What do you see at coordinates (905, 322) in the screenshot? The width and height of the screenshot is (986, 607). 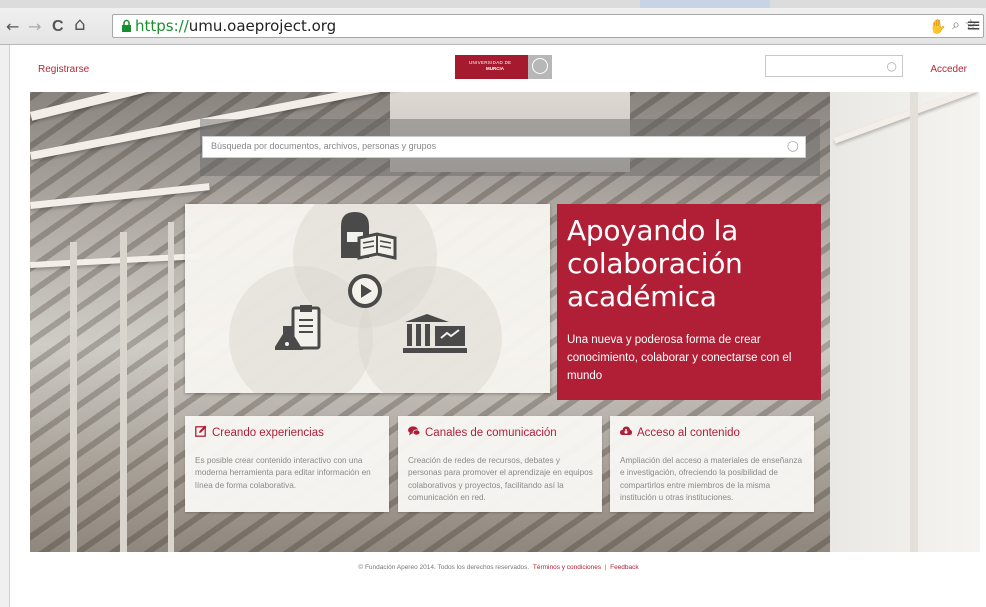 I see `hero-background-wall` at bounding box center [905, 322].